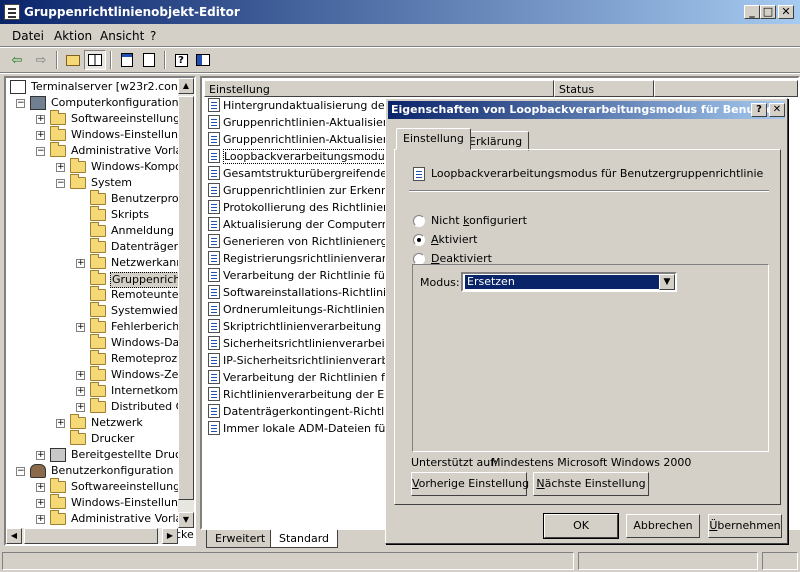 This screenshot has height=572, width=800. Describe the element at coordinates (768, 12) in the screenshot. I see `maximize-button: □` at that location.